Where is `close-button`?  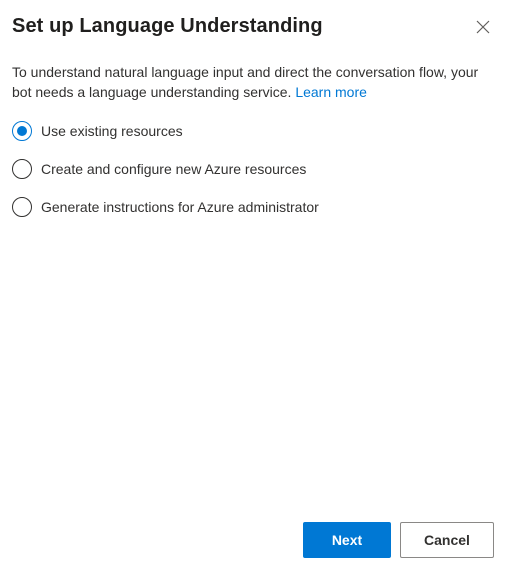
close-button is located at coordinates (483, 27).